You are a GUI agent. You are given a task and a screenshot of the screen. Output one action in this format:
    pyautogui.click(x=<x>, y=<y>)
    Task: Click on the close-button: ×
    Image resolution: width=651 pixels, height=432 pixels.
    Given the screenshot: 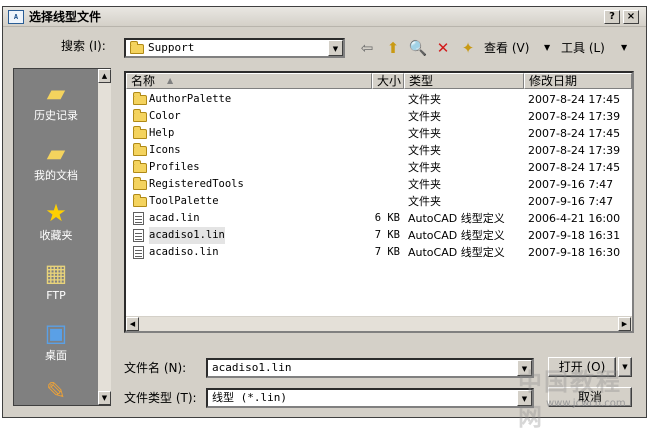 What is the action you would take?
    pyautogui.click(x=631, y=17)
    